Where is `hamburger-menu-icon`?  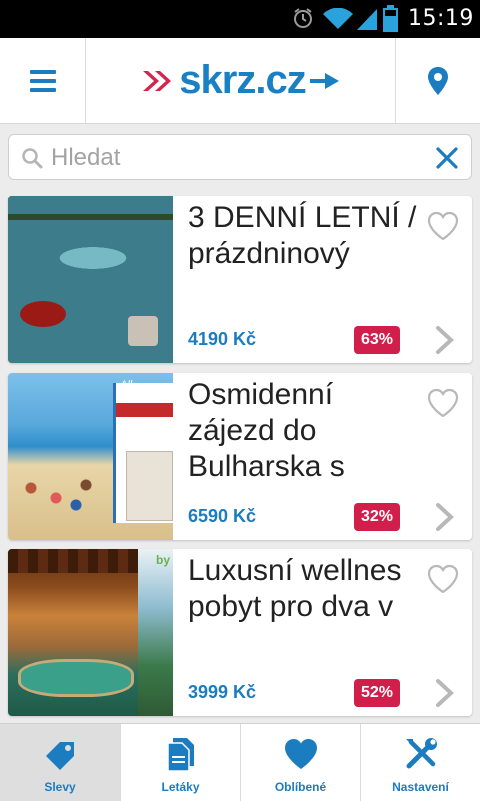
hamburger-menu-icon is located at coordinates (42, 80).